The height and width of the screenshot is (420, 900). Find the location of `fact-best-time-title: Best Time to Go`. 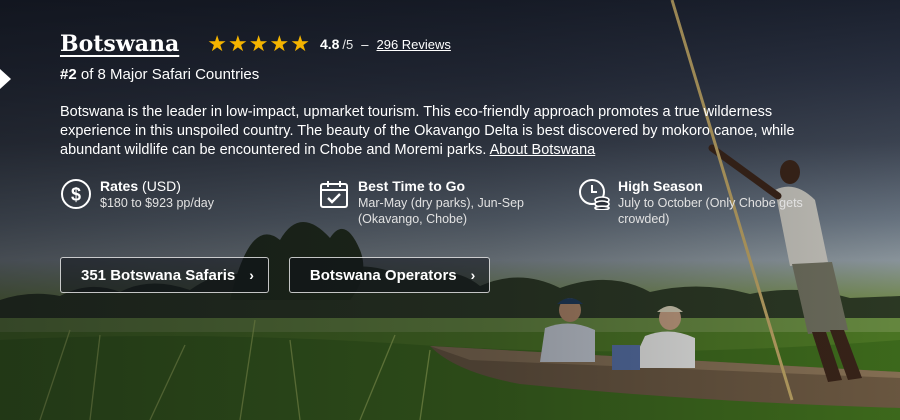

fact-best-time-title: Best Time to Go is located at coordinates (412, 186).